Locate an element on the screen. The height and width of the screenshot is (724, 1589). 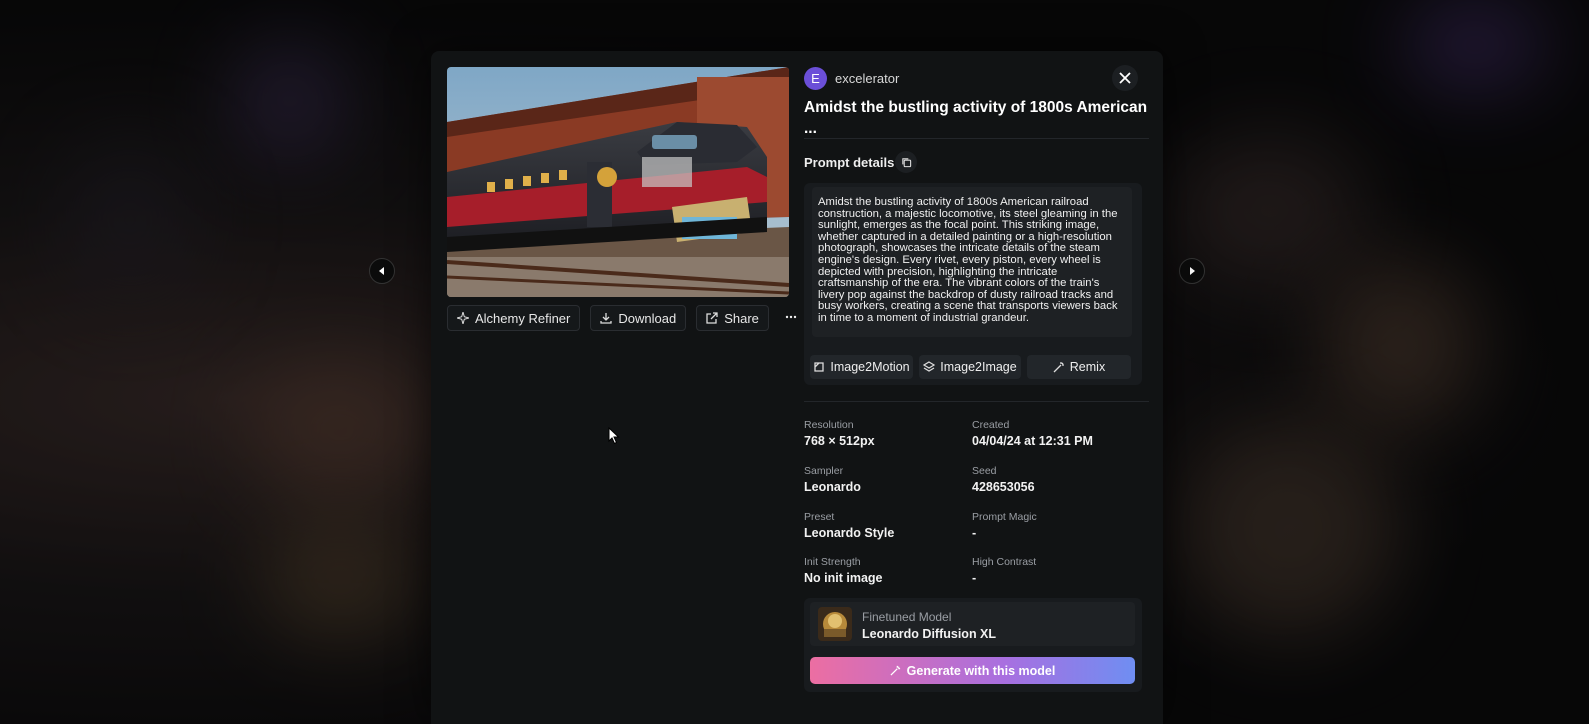
image2image-button: Image2Image is located at coordinates (970, 367).